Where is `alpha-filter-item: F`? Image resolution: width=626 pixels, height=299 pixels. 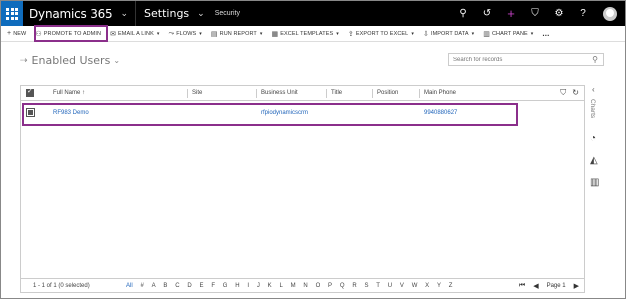 alpha-filter-item: F is located at coordinates (213, 286).